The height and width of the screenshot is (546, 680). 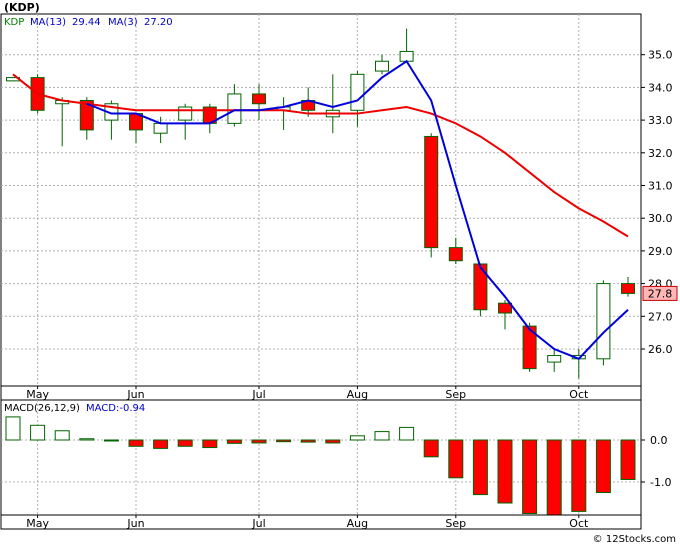 I want to click on price-y-ticks: 26.027.028.029.030.031.032.033.034.035.0, so click(x=657, y=202).